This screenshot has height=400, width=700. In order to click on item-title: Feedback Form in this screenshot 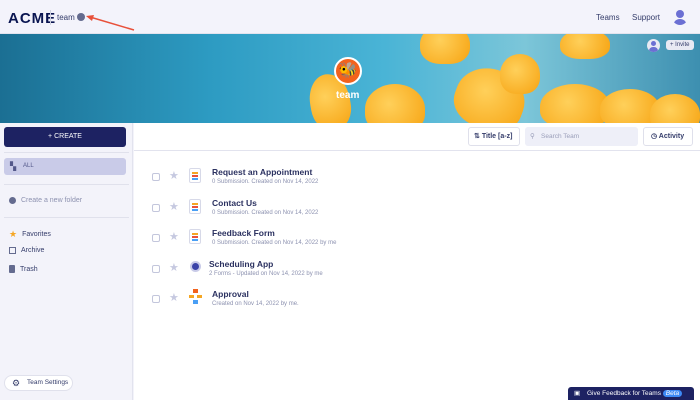, I will do `click(243, 233)`.